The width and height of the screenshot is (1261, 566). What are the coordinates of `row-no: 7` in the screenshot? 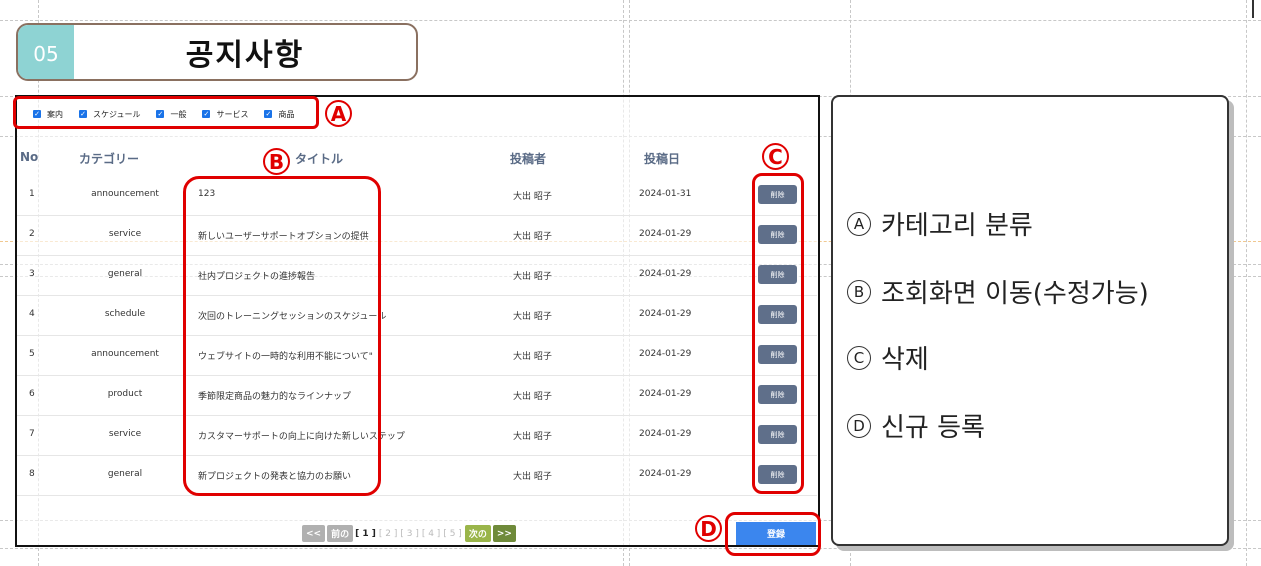 It's located at (32, 434).